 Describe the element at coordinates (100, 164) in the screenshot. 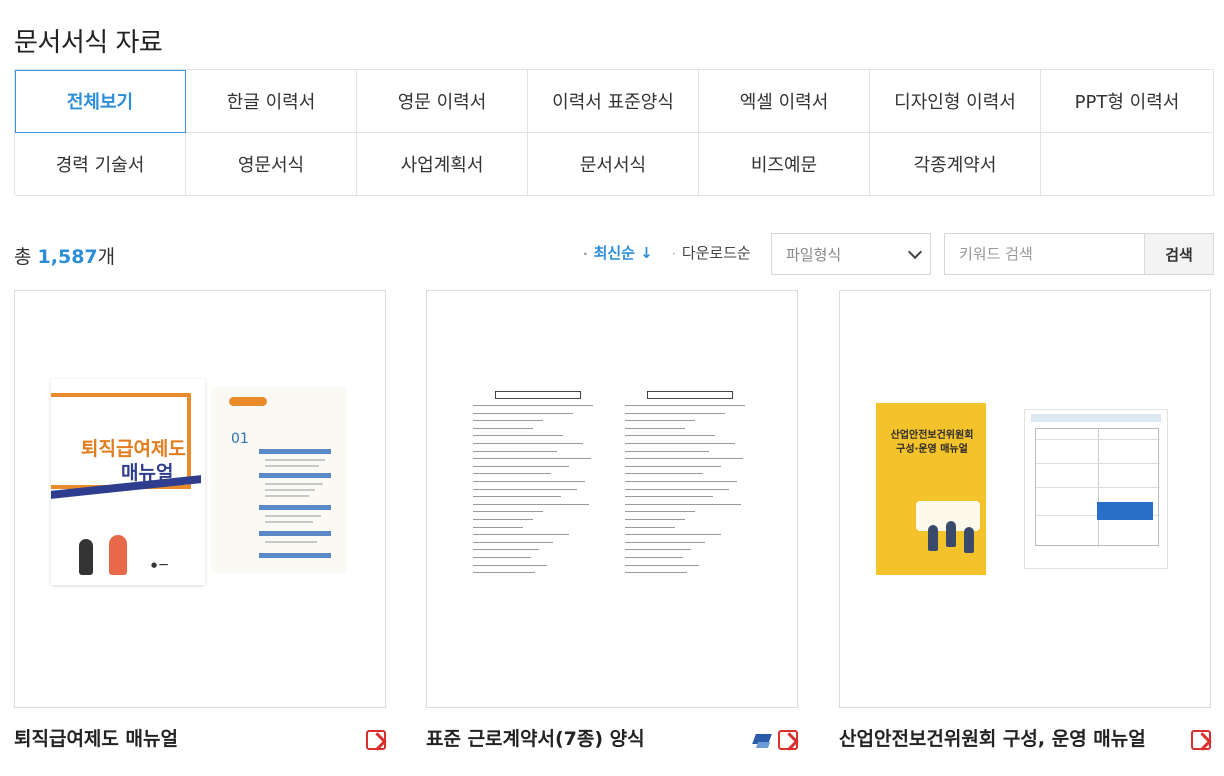

I see `tab-career-description: 경력 기술서` at that location.